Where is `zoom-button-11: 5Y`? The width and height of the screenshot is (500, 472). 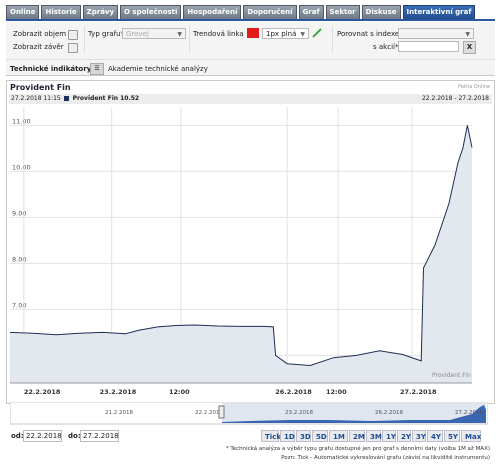 zoom-button-11: 5Y is located at coordinates (452, 436).